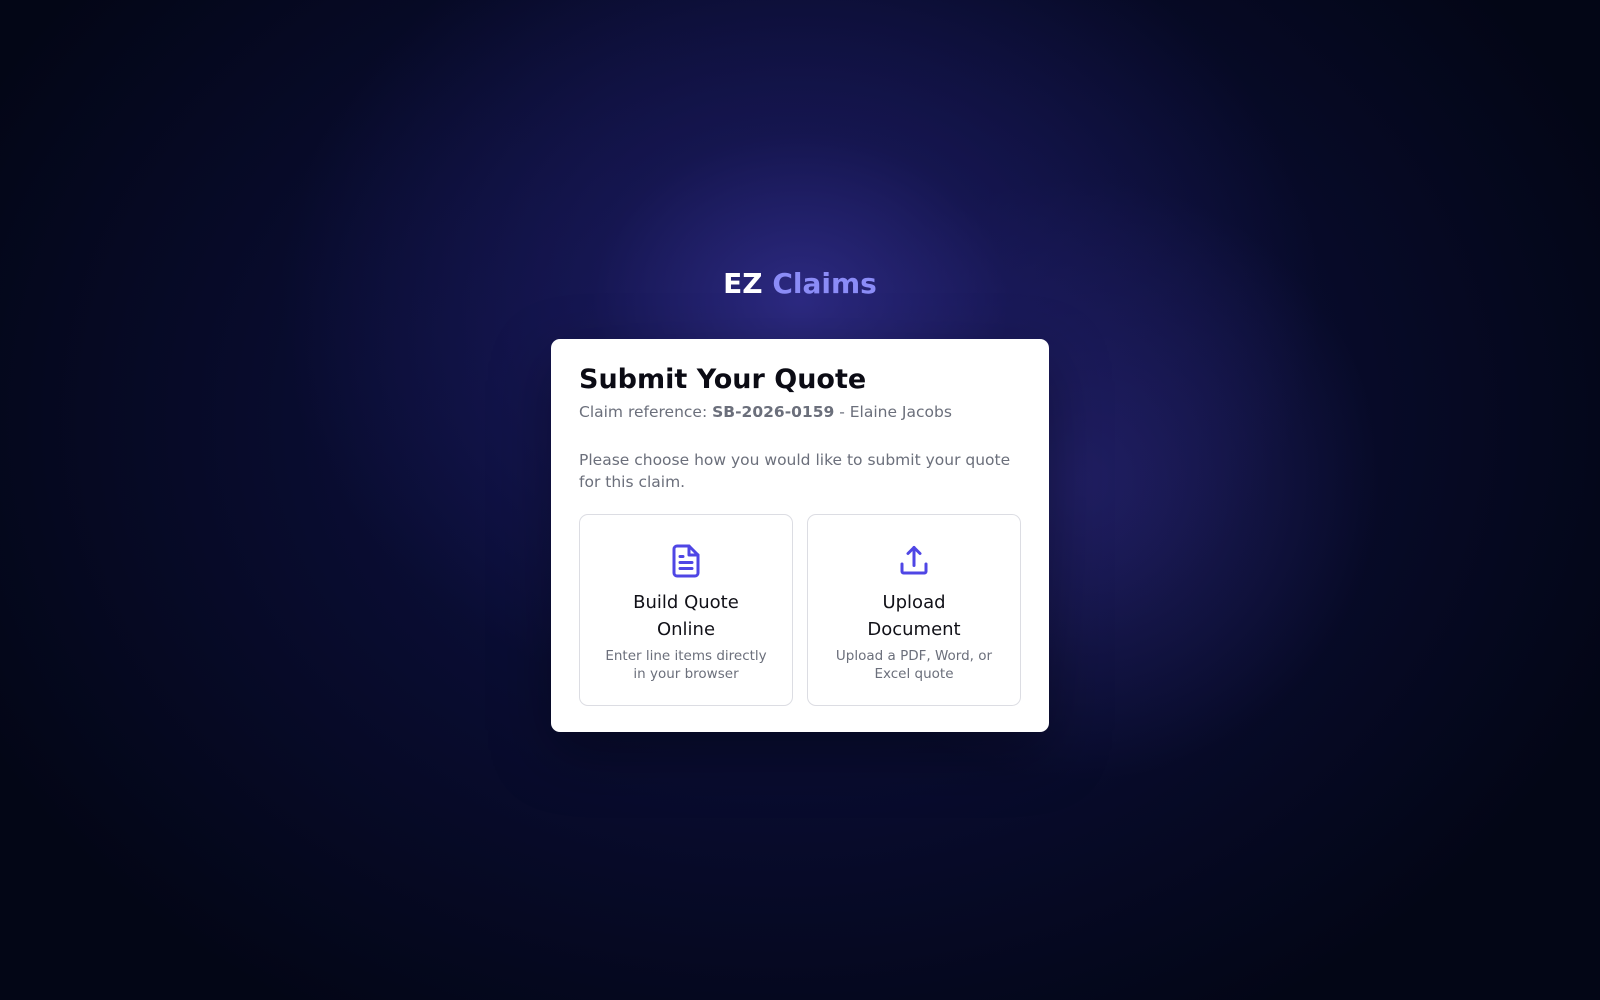  What do you see at coordinates (743, 283) in the screenshot?
I see `brand-prefix: EZ` at bounding box center [743, 283].